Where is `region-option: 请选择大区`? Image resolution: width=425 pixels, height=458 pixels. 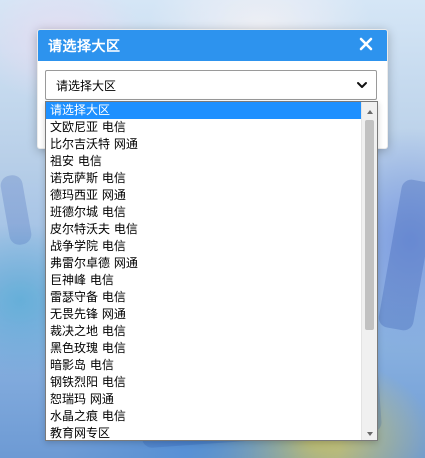 region-option: 请选择大区 is located at coordinates (203, 110).